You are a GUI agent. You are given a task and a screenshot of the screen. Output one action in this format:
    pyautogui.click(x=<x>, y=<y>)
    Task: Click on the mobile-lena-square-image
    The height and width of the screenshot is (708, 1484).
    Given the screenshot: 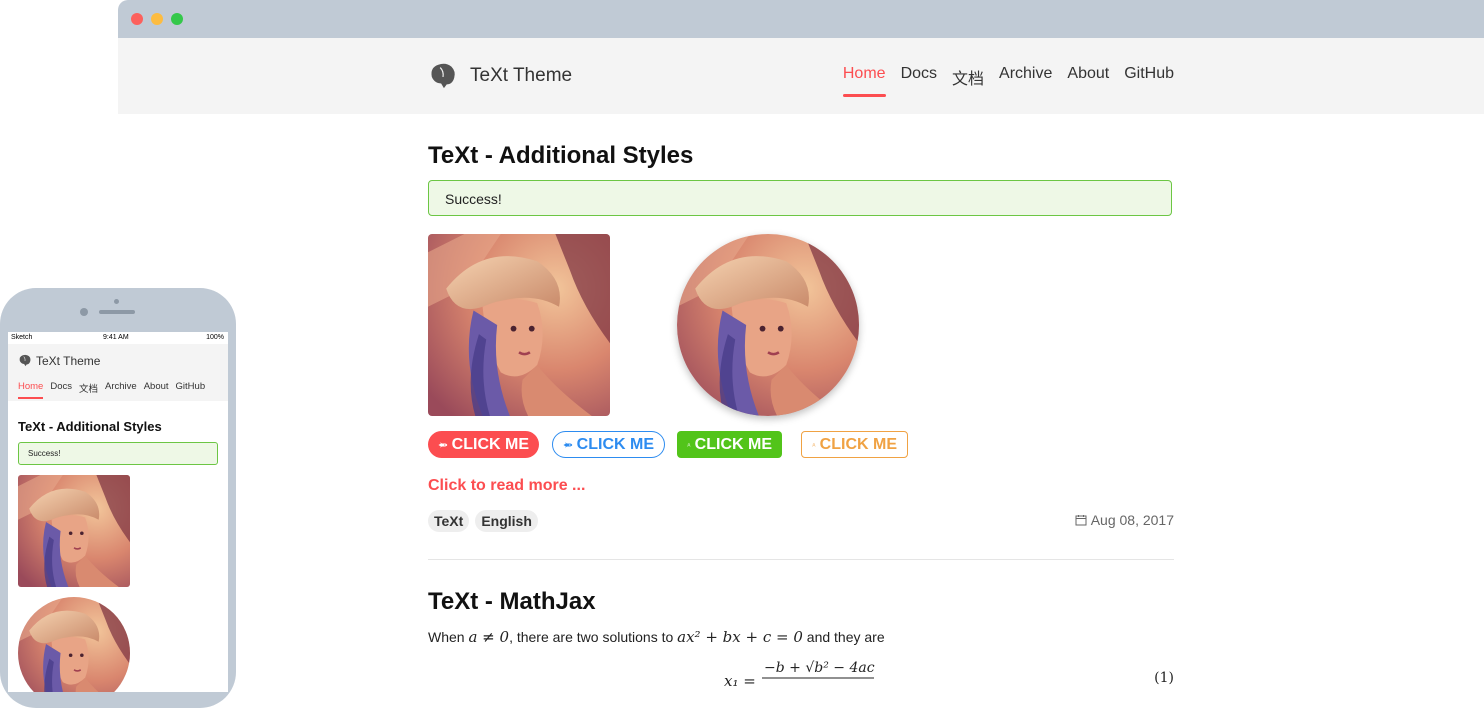 What is the action you would take?
    pyautogui.click(x=74, y=531)
    